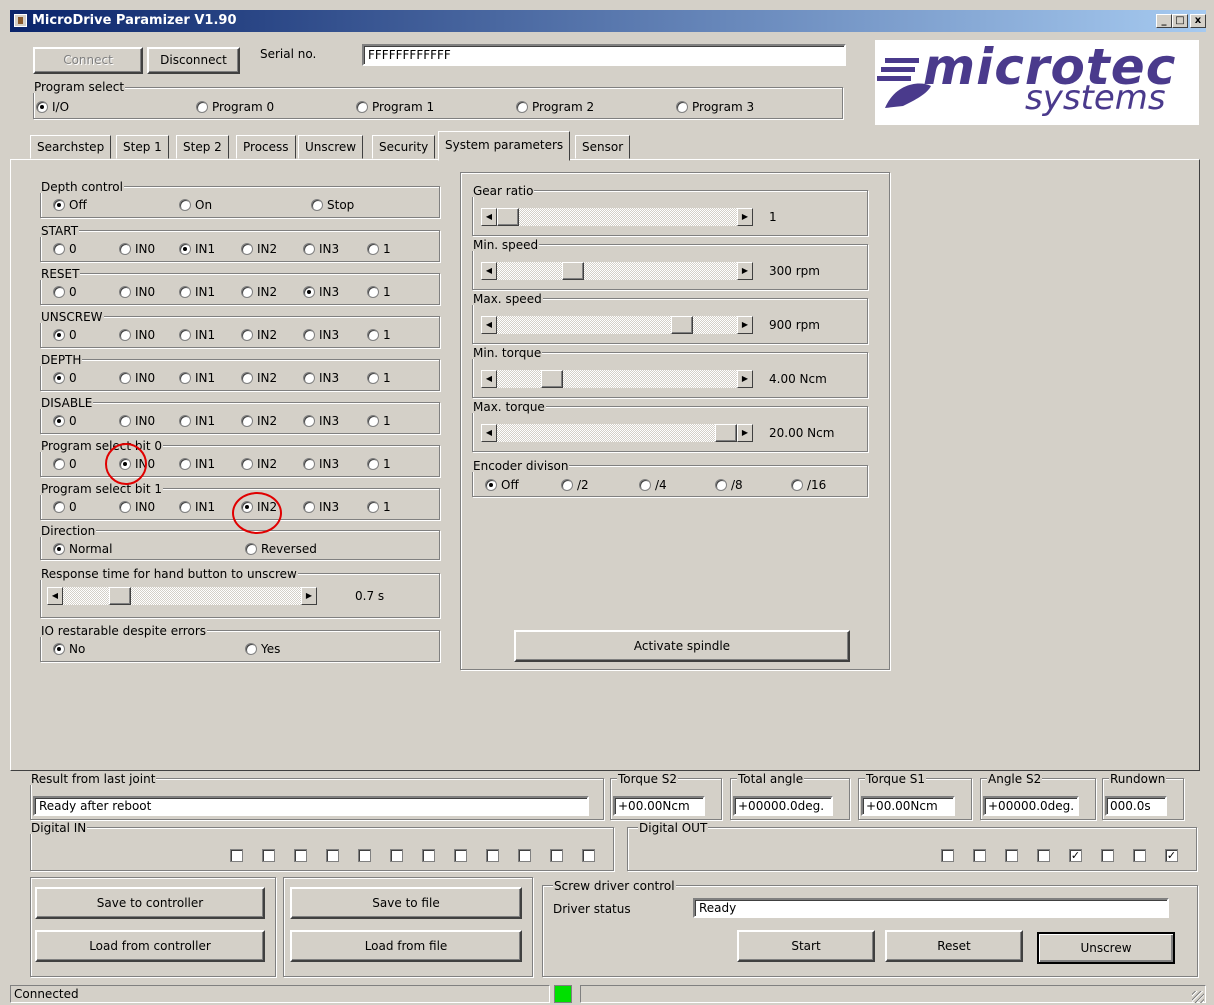 The width and height of the screenshot is (1214, 1005). What do you see at coordinates (82, 549) in the screenshot?
I see `radio-direction-normal: Normal` at bounding box center [82, 549].